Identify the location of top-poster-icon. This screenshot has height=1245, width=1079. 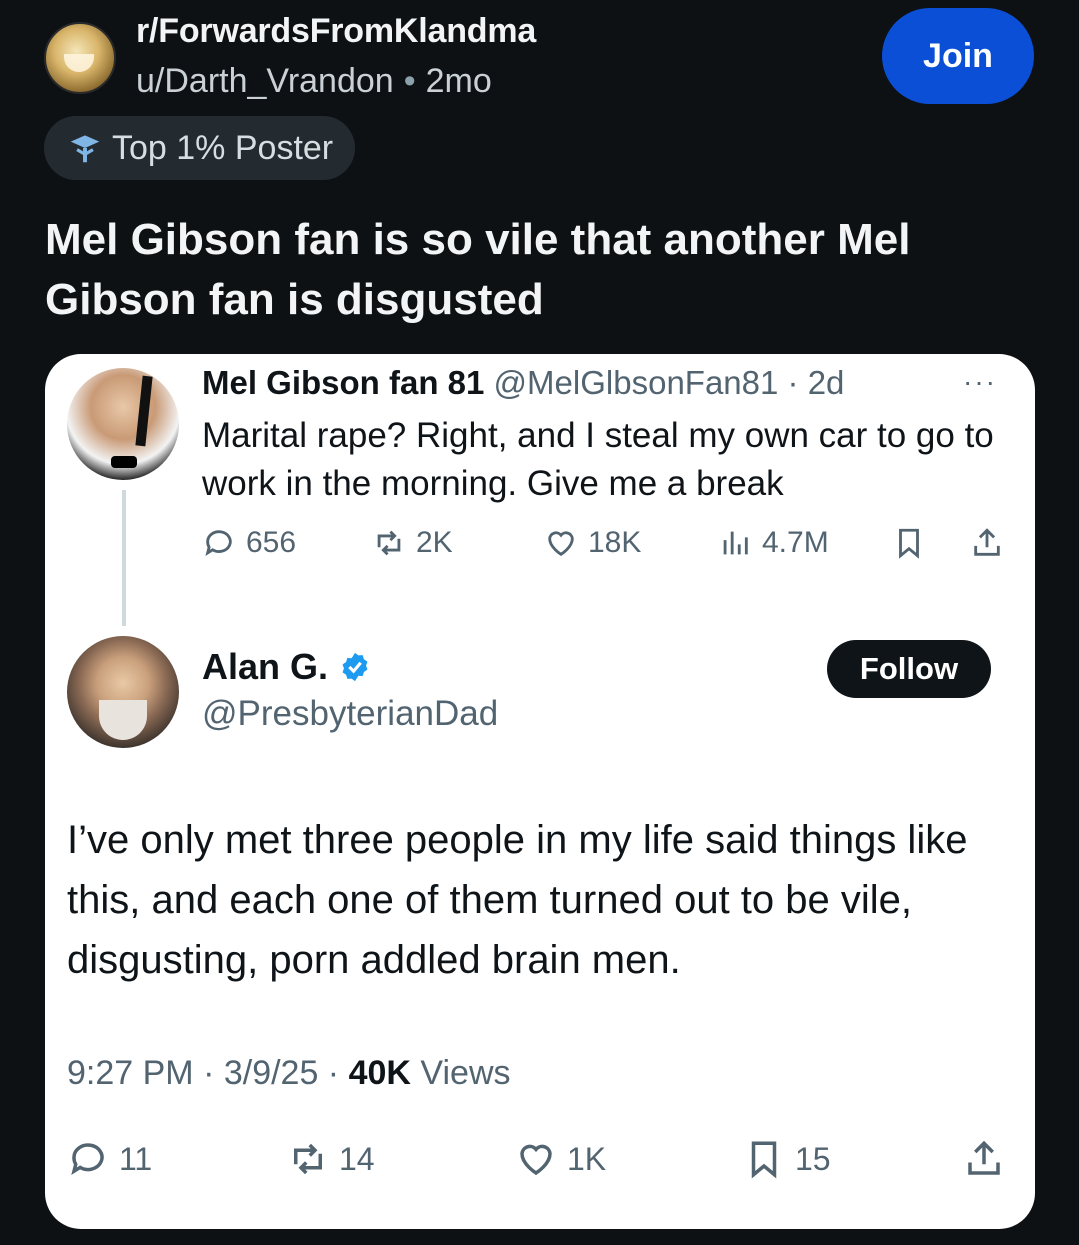
(85, 149).